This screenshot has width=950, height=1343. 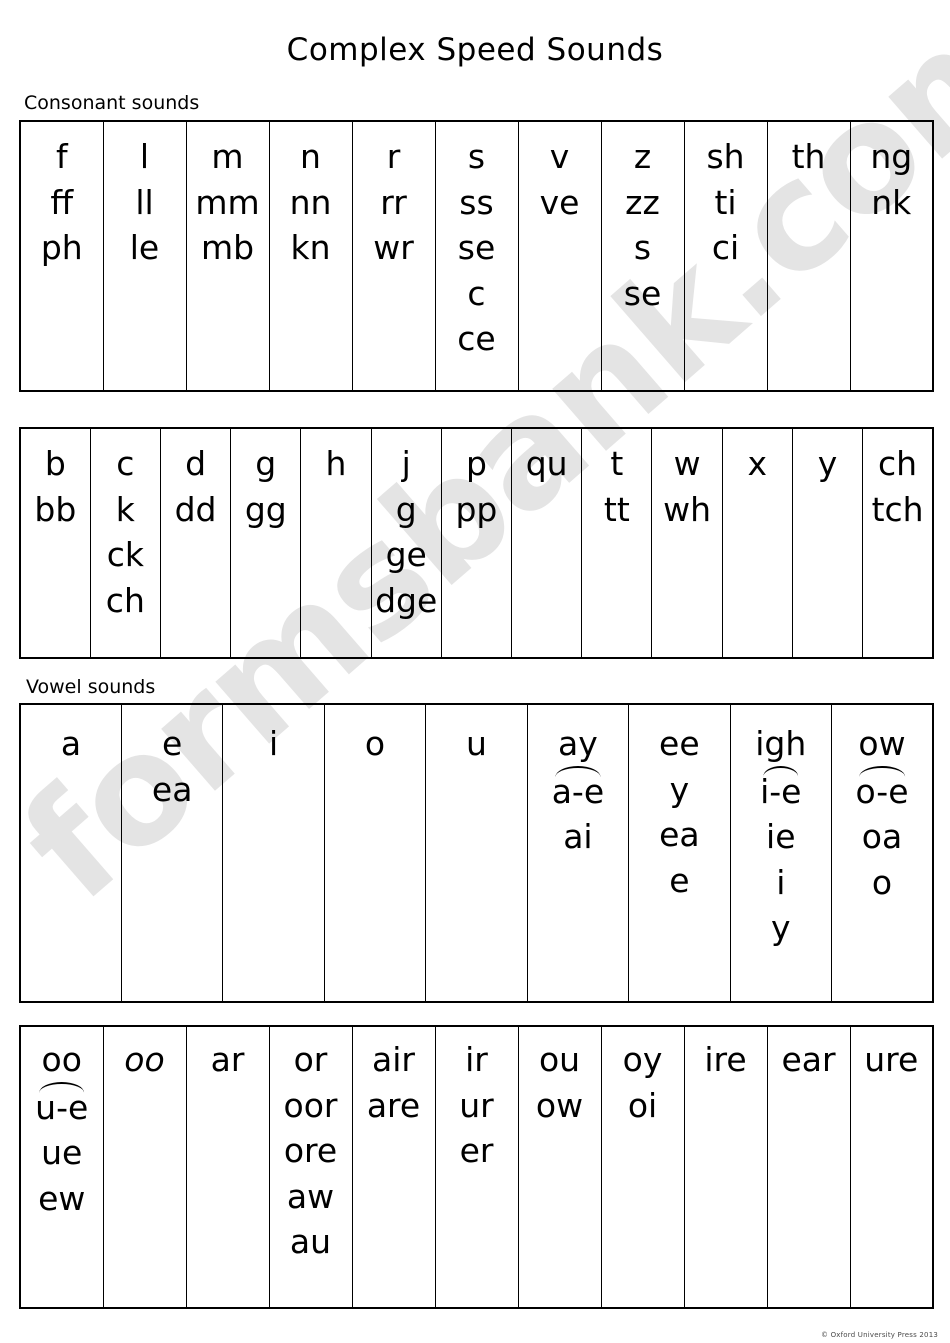 I want to click on sound-column: ire, so click(x=725, y=1167).